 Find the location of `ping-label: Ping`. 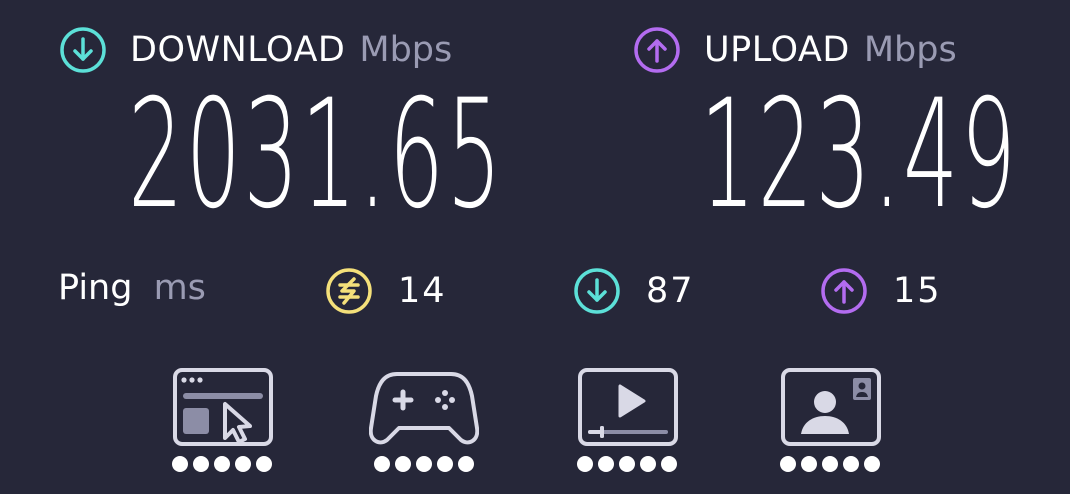

ping-label: Ping is located at coordinates (95, 288).